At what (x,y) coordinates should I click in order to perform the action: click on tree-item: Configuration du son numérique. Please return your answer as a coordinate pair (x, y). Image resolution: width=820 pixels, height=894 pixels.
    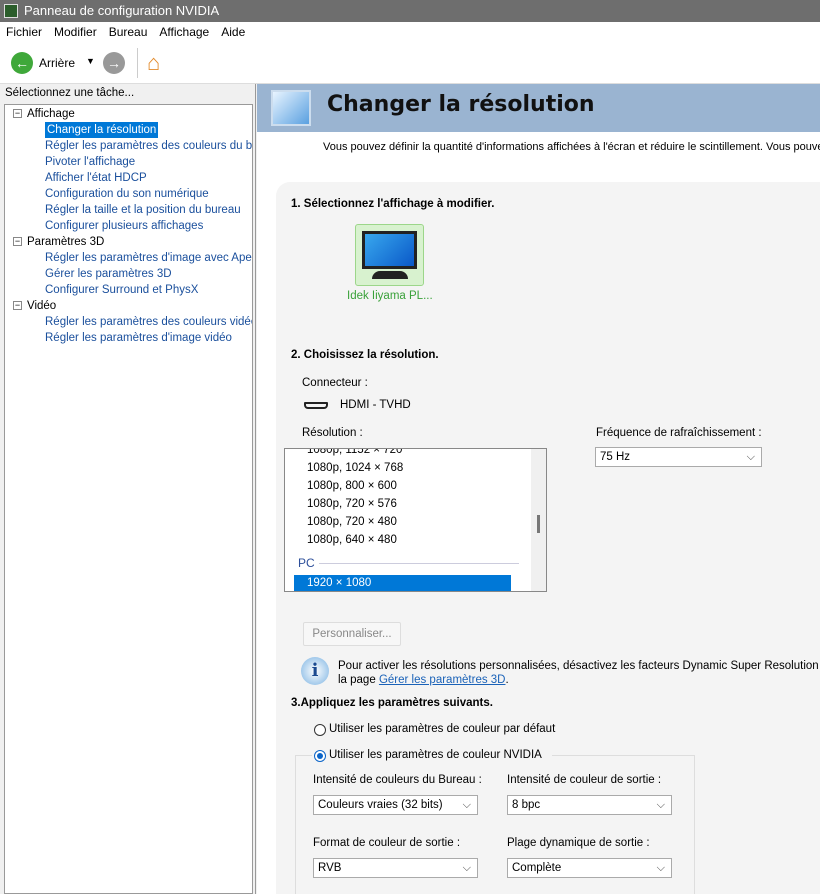
    Looking at the image, I should click on (127, 194).